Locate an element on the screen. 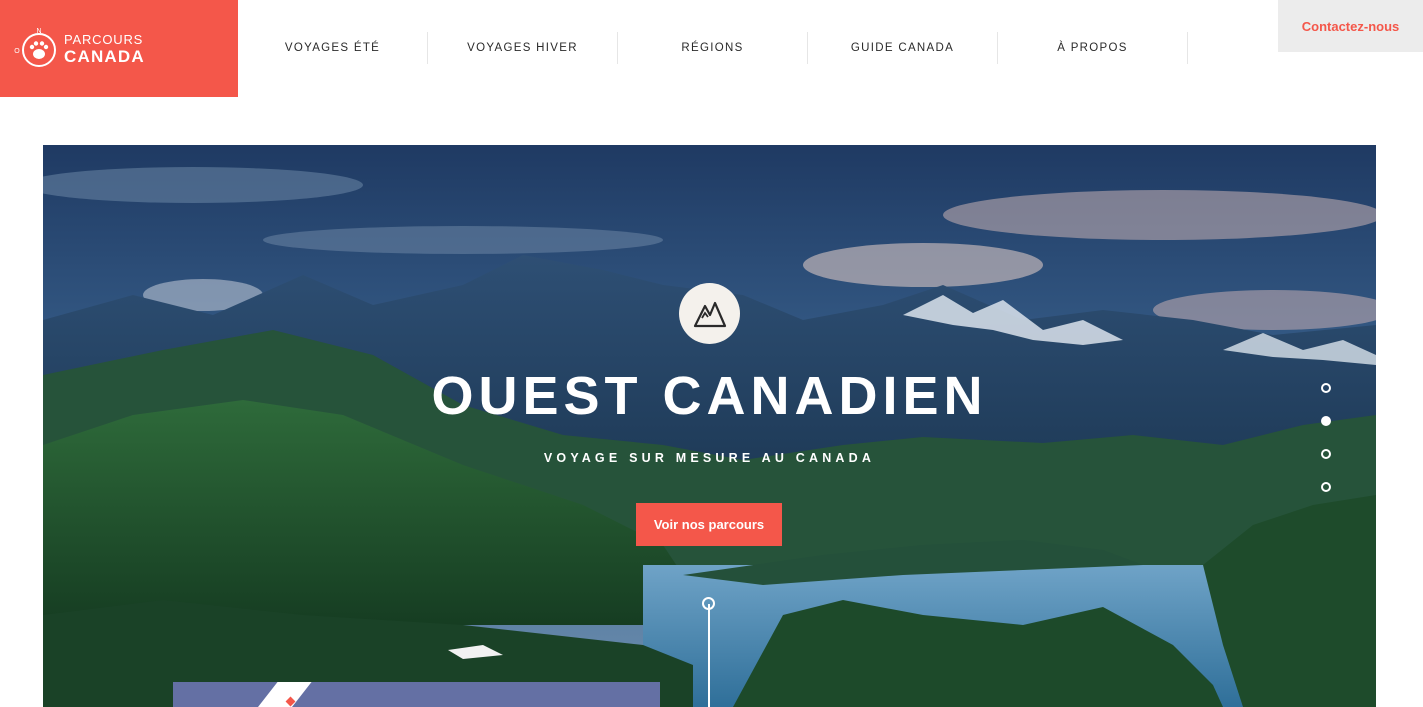 The width and height of the screenshot is (1423, 707). featured-card is located at coordinates (416, 694).